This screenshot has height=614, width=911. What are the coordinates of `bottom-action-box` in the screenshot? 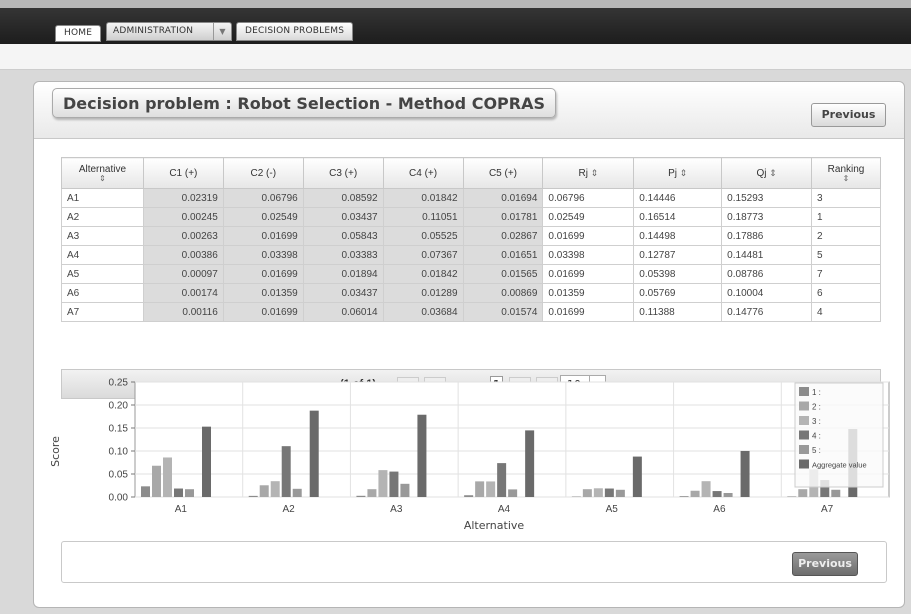 It's located at (474, 562).